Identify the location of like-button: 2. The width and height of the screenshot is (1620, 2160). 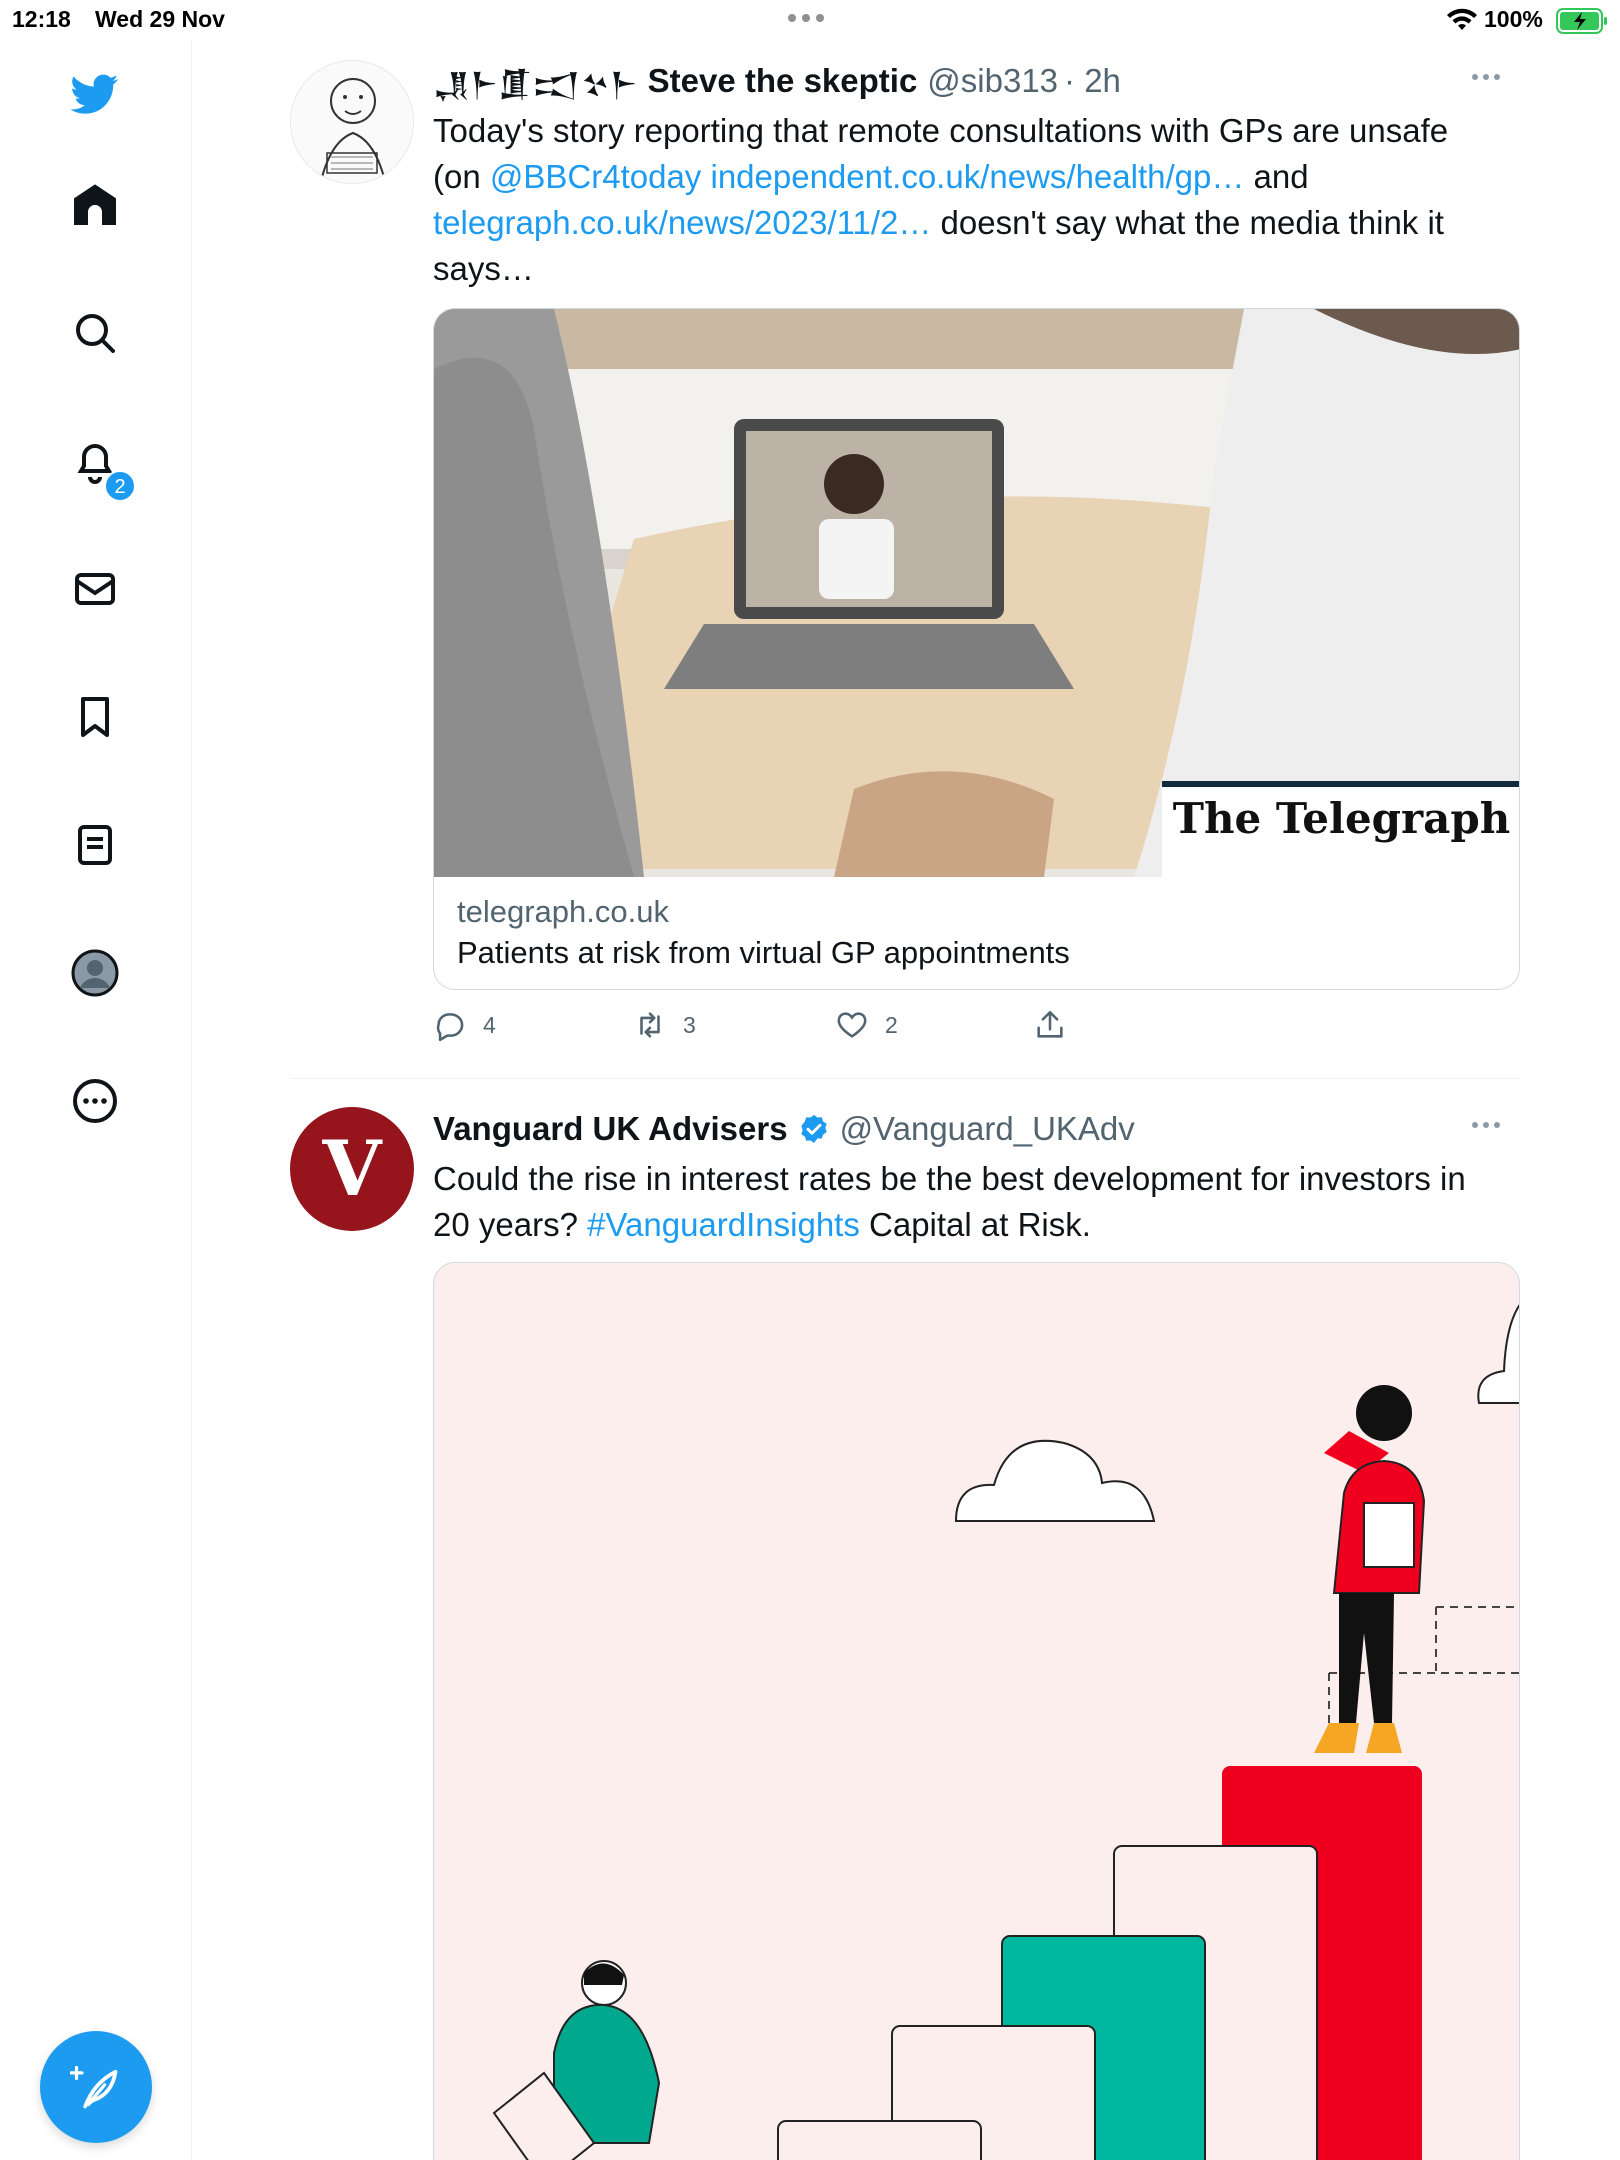
(866, 1025).